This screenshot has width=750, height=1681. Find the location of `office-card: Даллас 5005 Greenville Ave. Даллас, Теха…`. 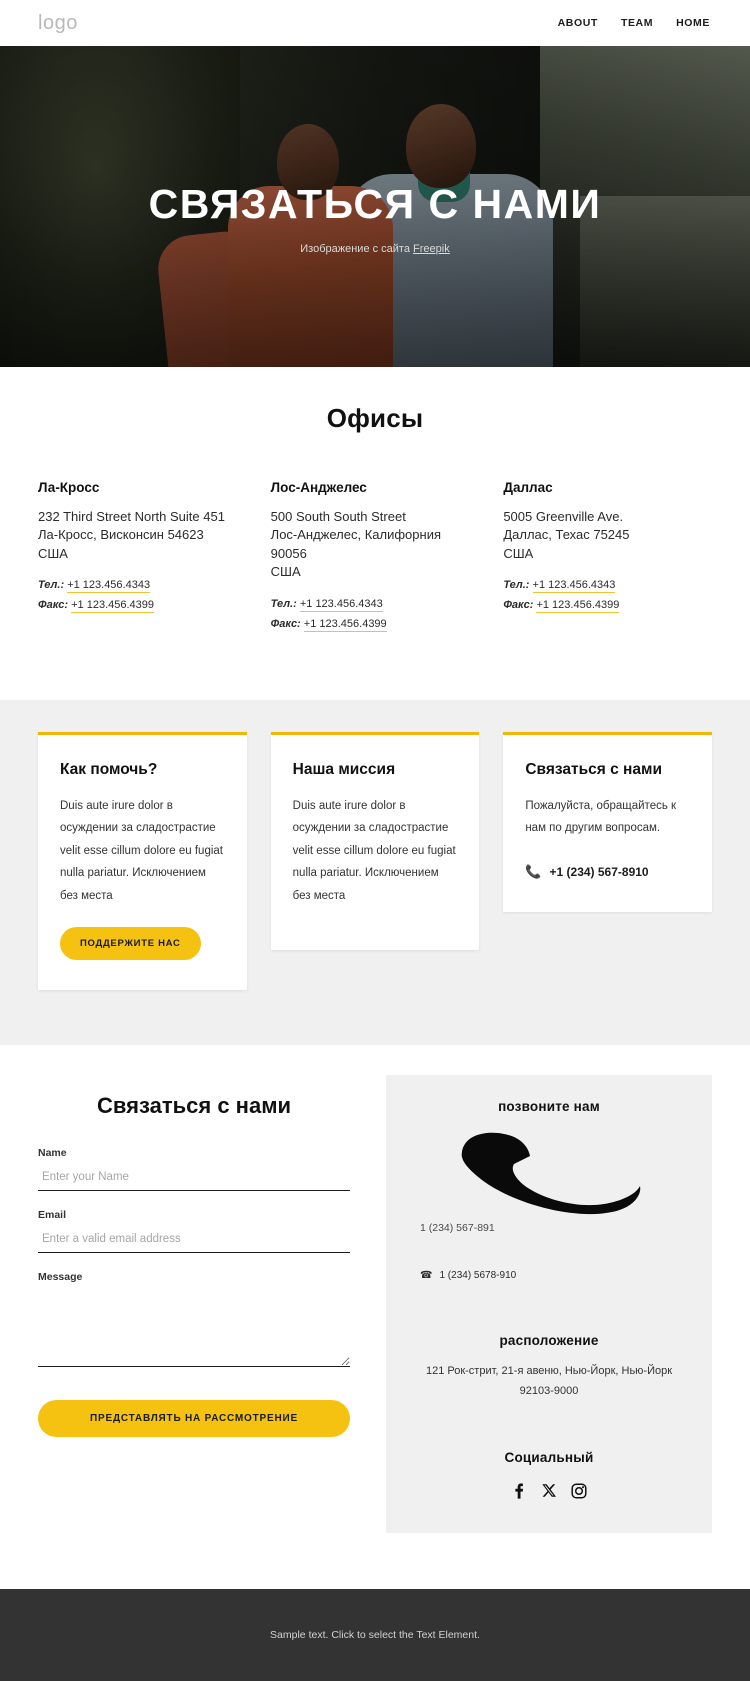

office-card: Даллас 5005 Greenville Ave. Даллас, Теха… is located at coordinates (607, 559).